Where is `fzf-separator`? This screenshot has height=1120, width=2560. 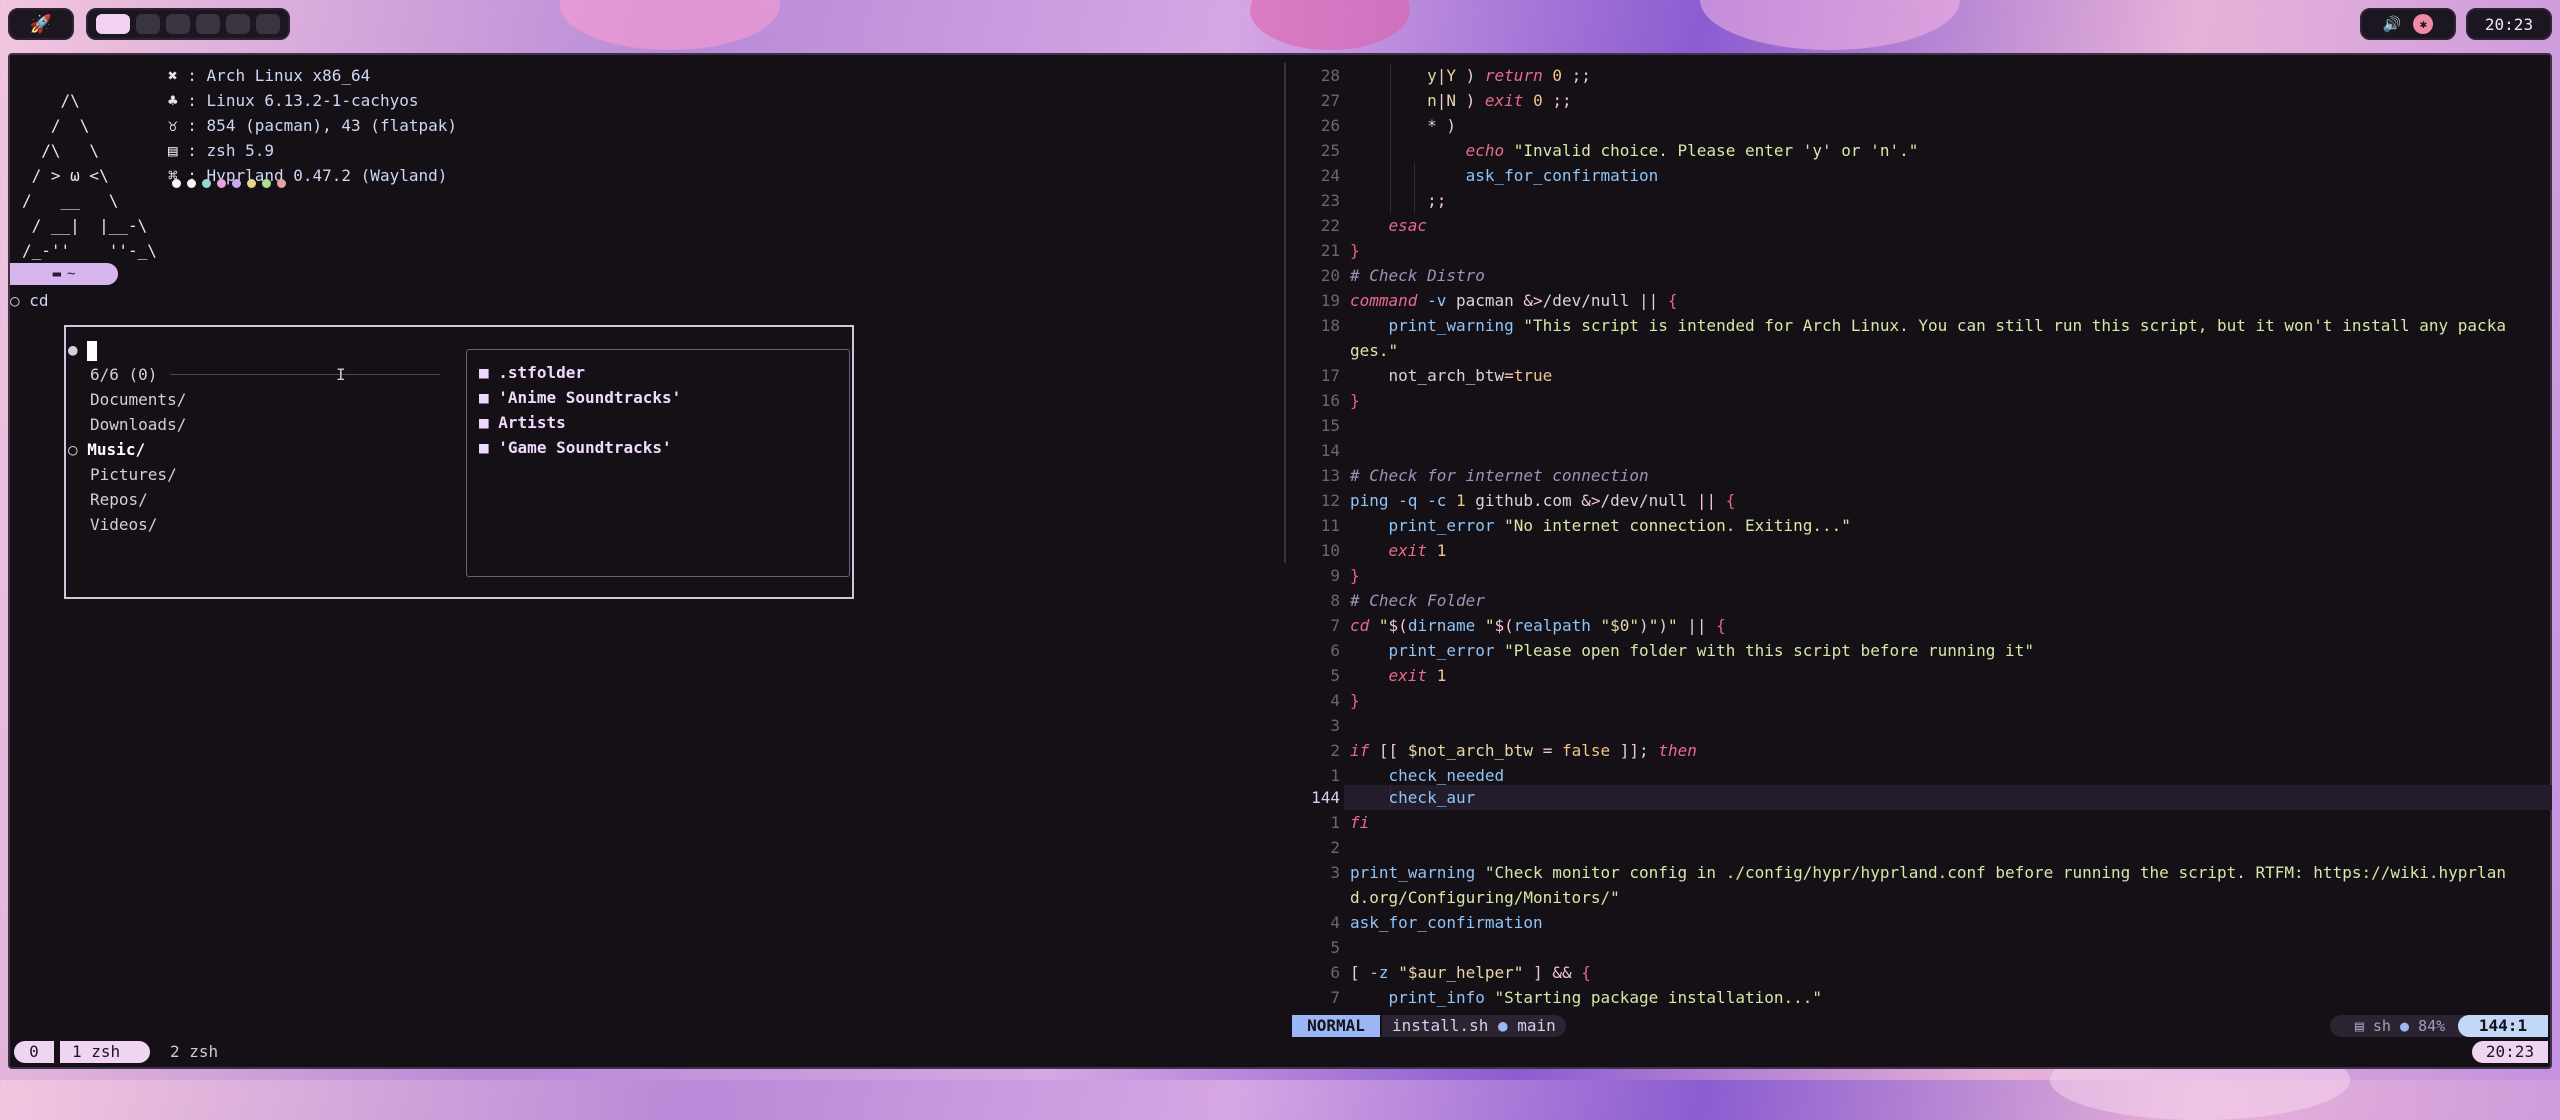 fzf-separator is located at coordinates (305, 374).